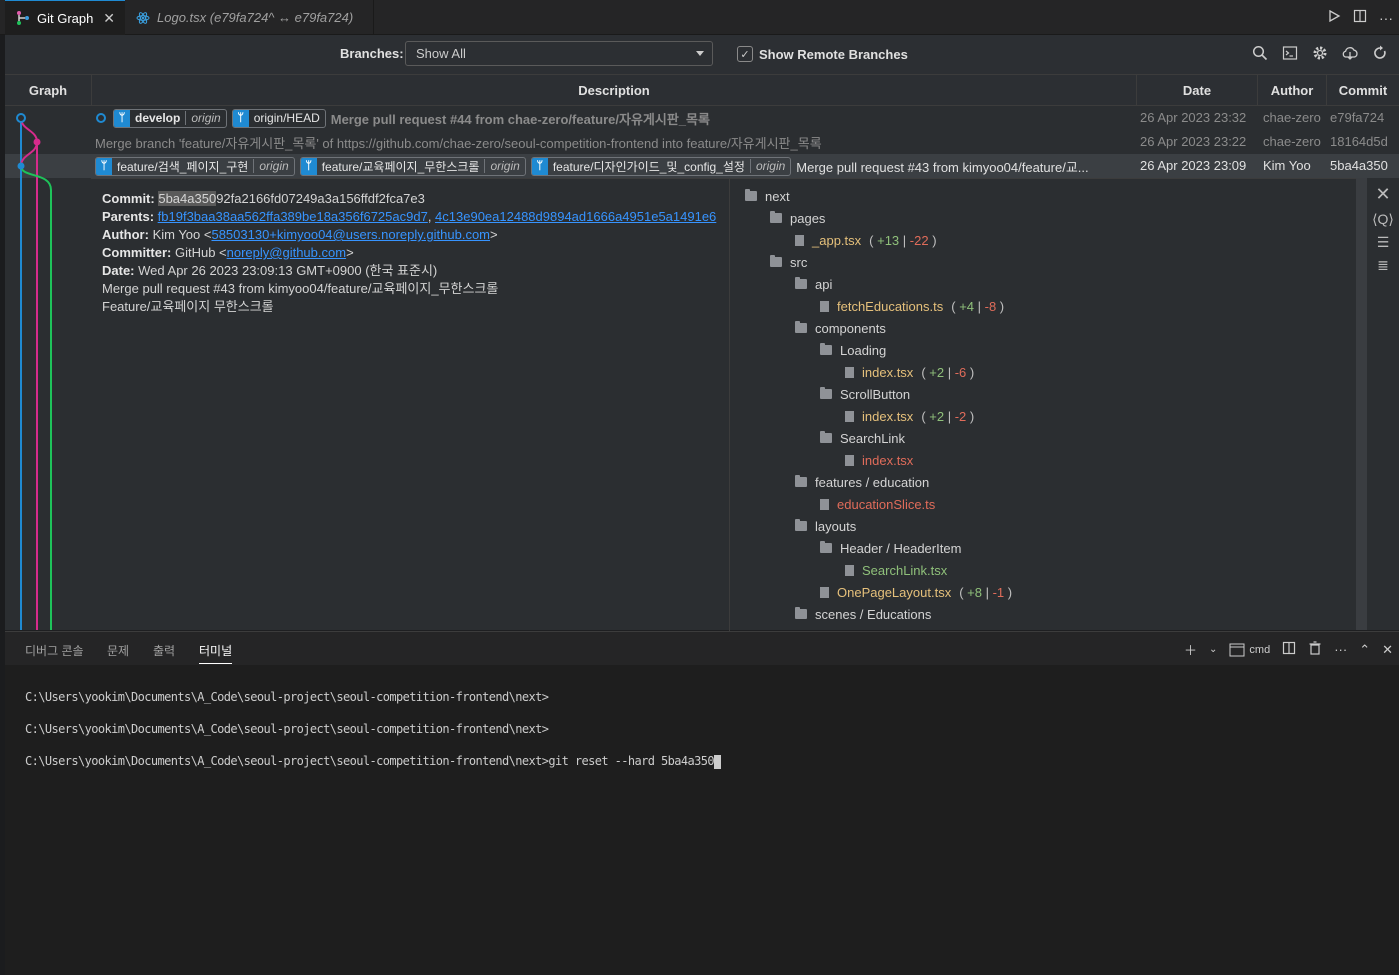 The width and height of the screenshot is (1399, 975). Describe the element at coordinates (195, 166) in the screenshot. I see `branch-ref: ᛘ feature/검색_페이지_구현 origin` at that location.